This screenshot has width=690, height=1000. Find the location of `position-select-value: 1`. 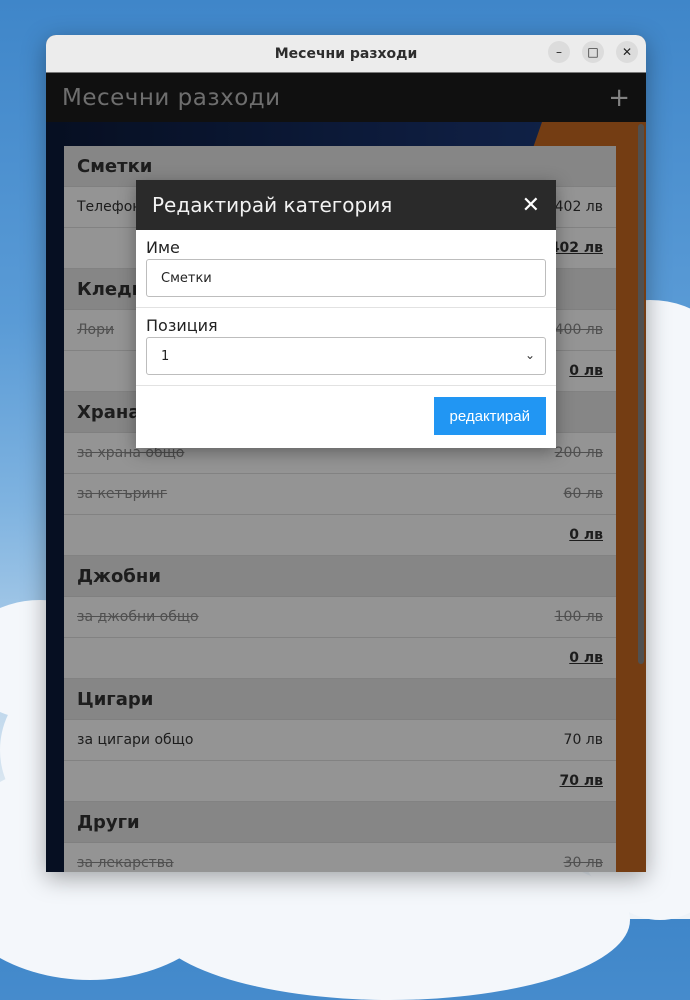

position-select-value: 1 is located at coordinates (165, 356).